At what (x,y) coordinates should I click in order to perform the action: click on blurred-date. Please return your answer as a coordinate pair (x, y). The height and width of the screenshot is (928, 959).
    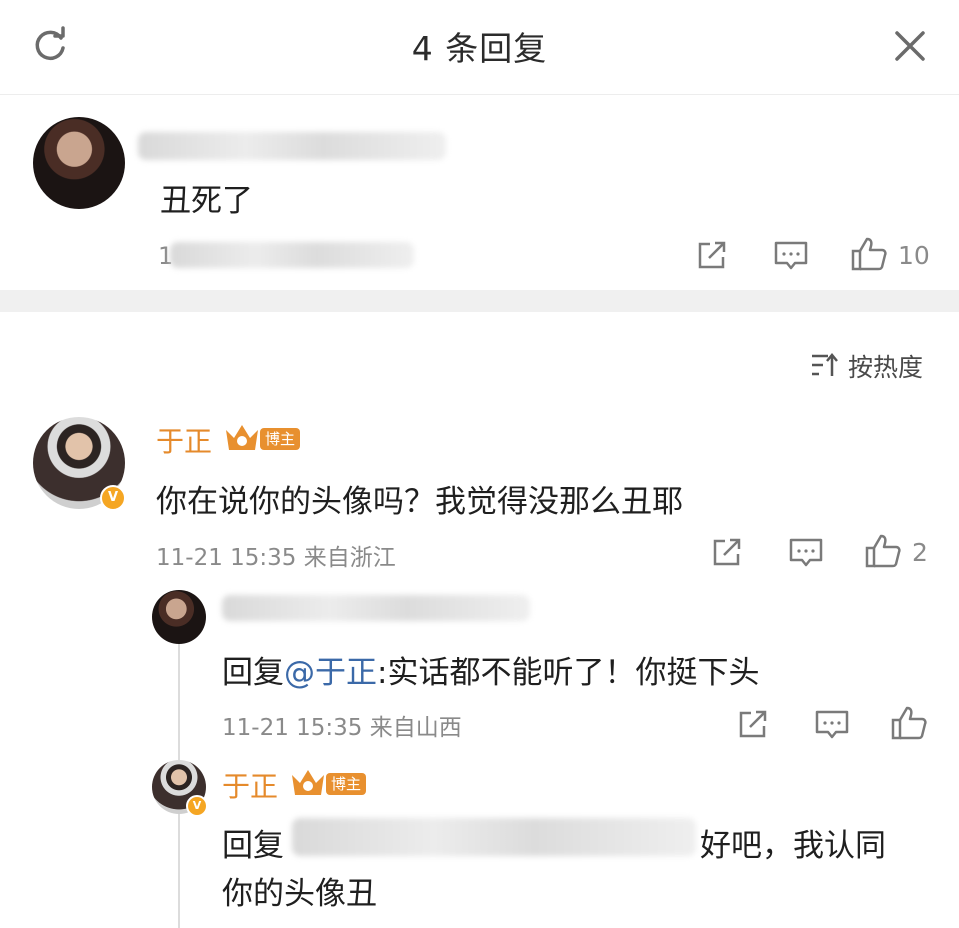
    Looking at the image, I should click on (292, 255).